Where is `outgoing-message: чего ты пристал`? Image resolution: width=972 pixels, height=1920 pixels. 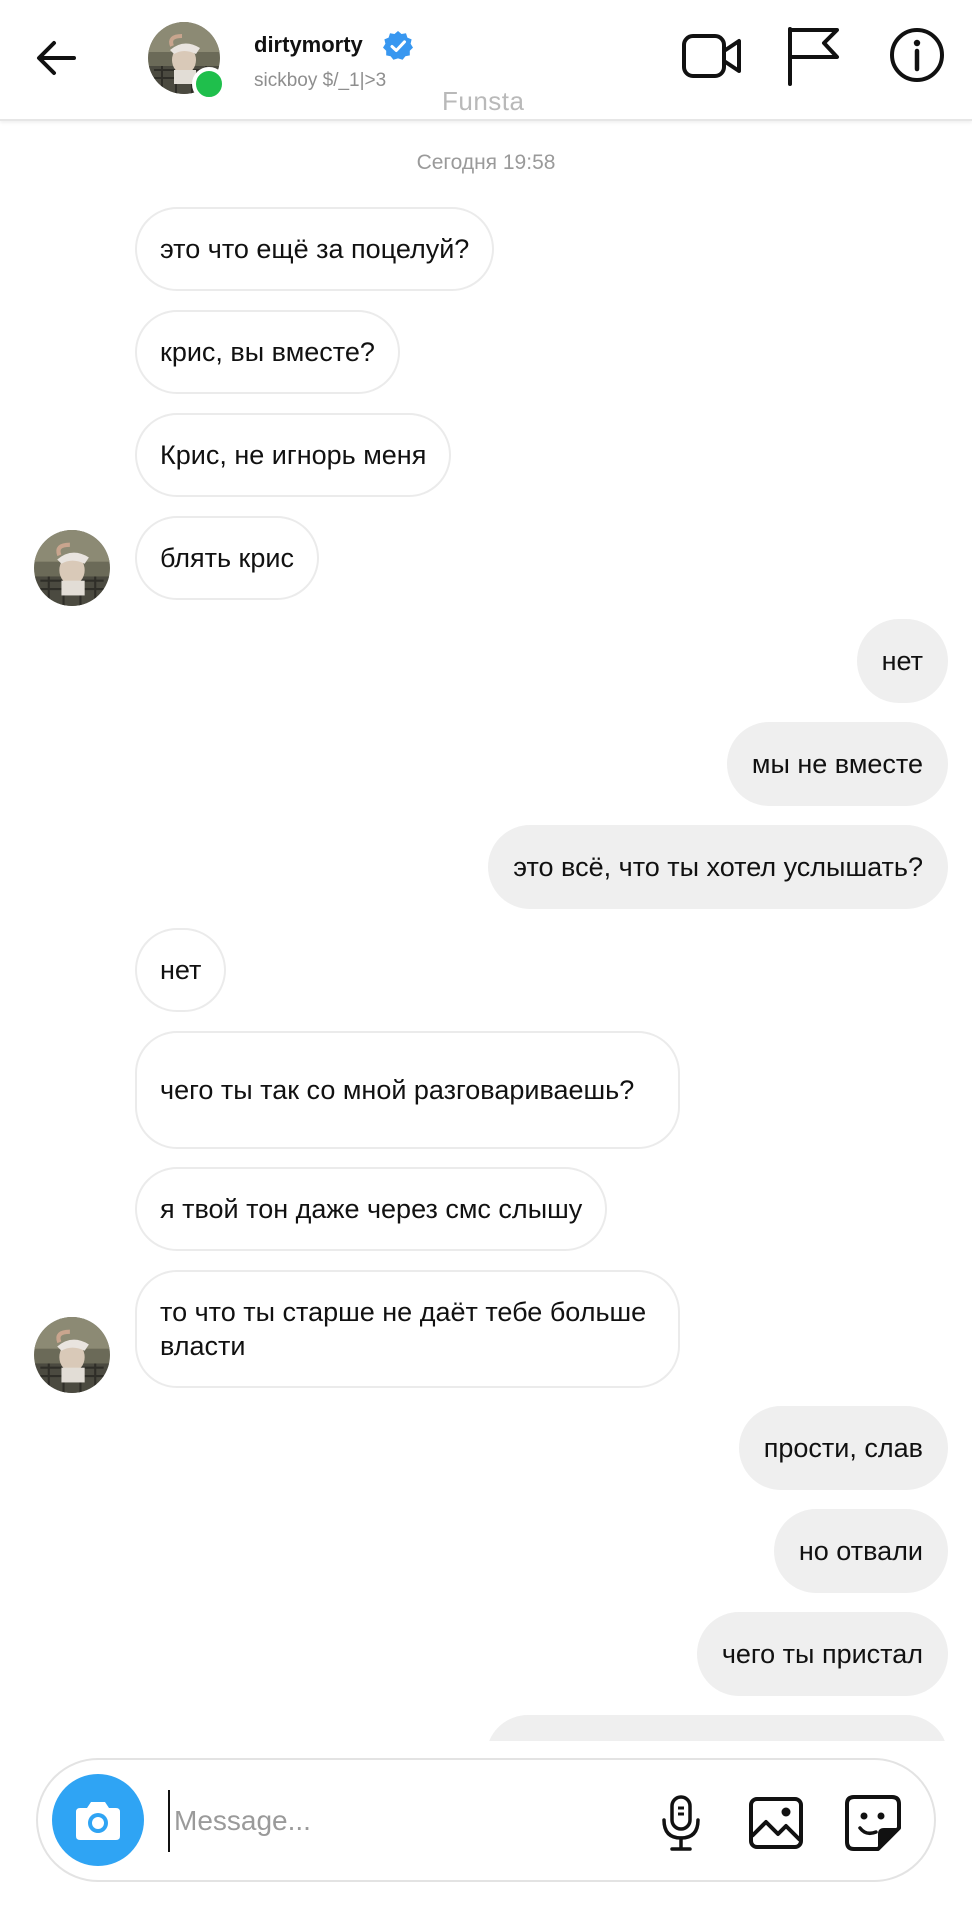 outgoing-message: чего ты пристал is located at coordinates (822, 1654).